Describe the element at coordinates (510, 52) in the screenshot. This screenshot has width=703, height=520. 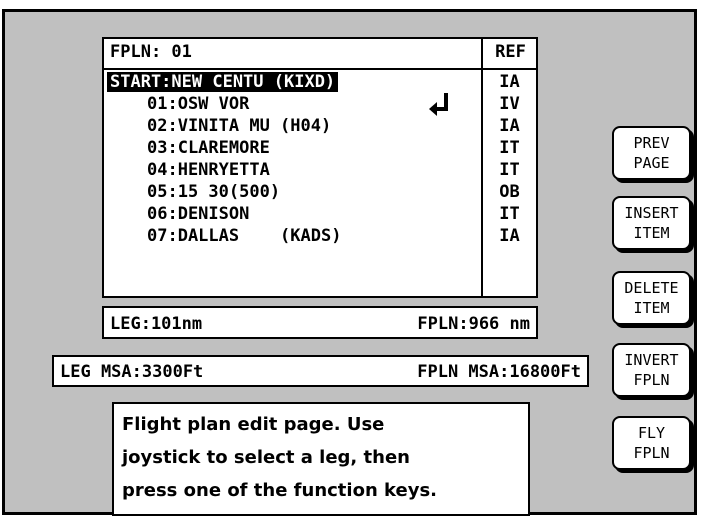
I see `ref-header: REF` at that location.